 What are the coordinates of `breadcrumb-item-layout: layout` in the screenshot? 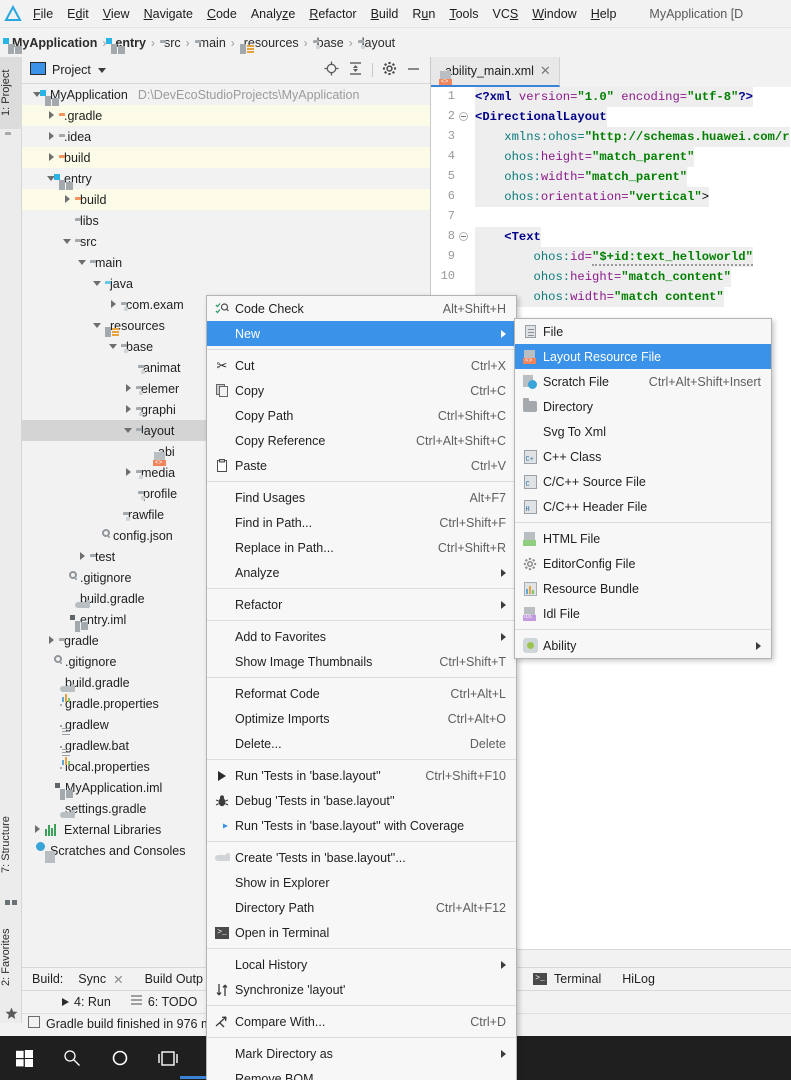 It's located at (376, 43).